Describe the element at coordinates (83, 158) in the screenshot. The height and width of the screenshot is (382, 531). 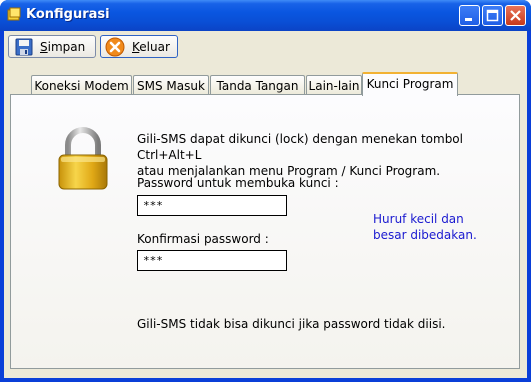
I see `padlock-icon` at that location.